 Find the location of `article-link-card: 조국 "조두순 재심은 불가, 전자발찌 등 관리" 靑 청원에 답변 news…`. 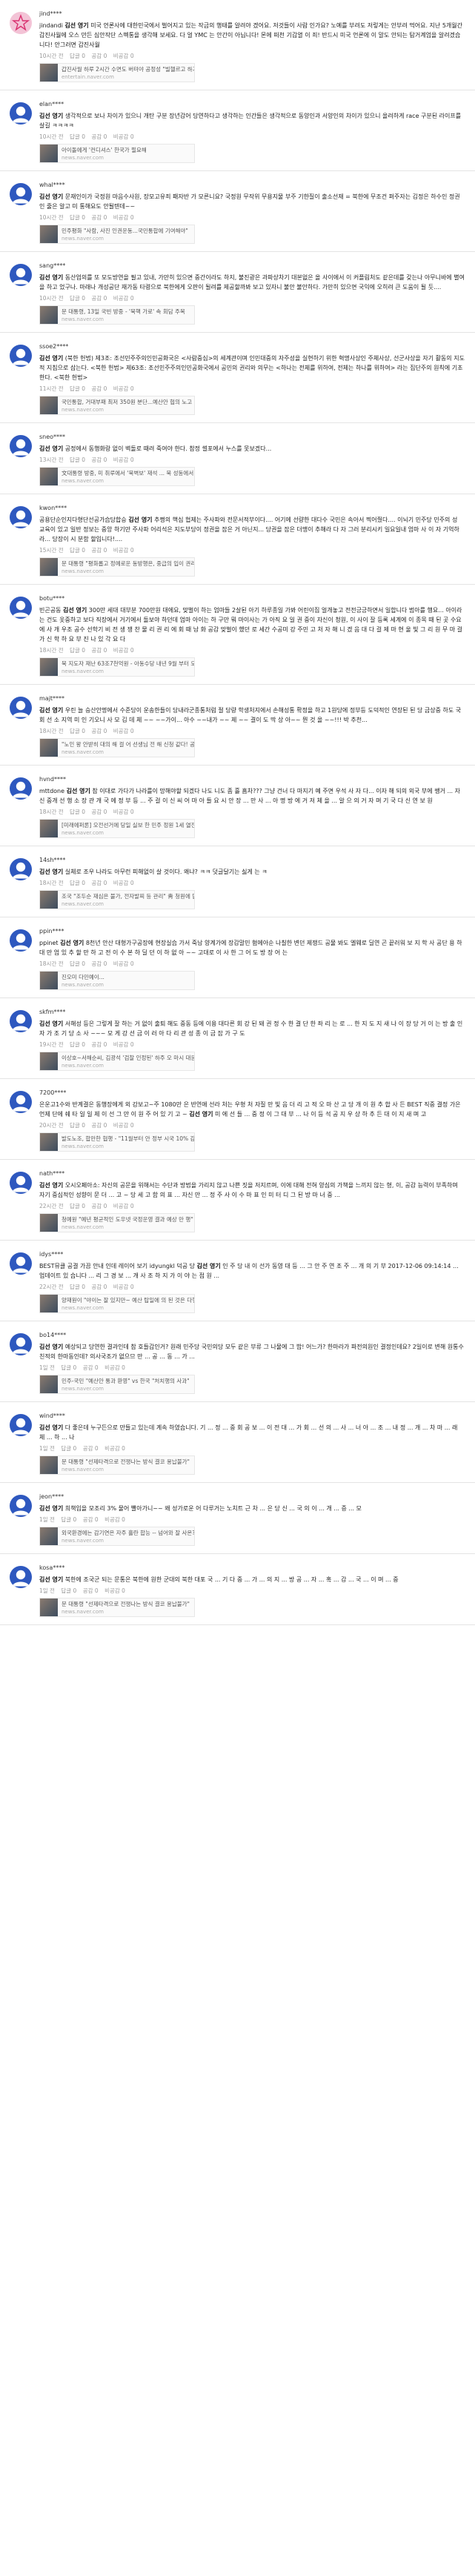

article-link-card: 조국 "조두순 재심은 불가, 전자발찌 등 관리" 靑 청원에 답변 news… is located at coordinates (117, 899).